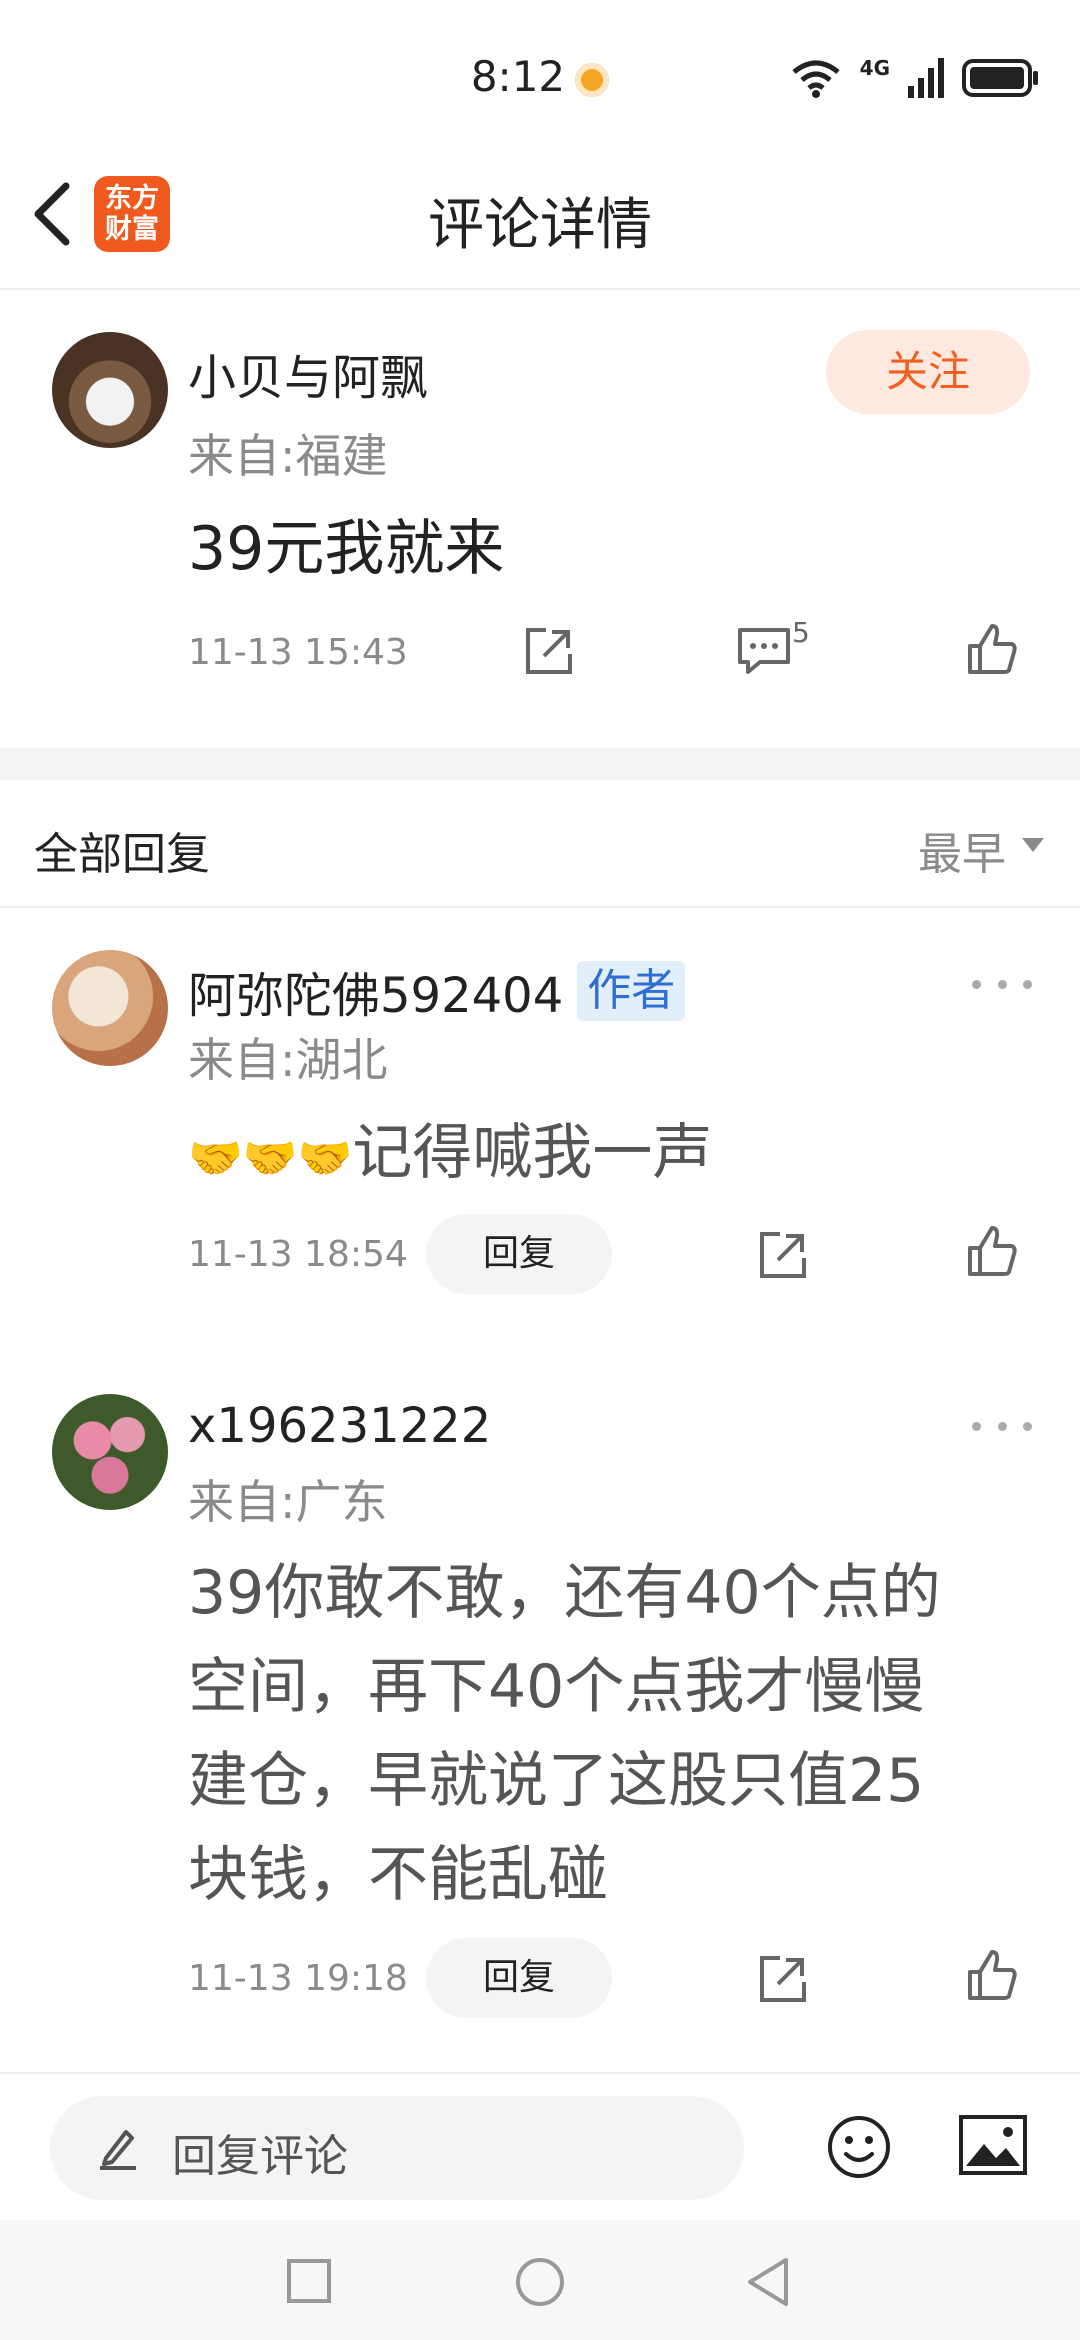 The height and width of the screenshot is (2340, 1080). What do you see at coordinates (631, 991) in the screenshot?
I see `author-badge: 作者` at bounding box center [631, 991].